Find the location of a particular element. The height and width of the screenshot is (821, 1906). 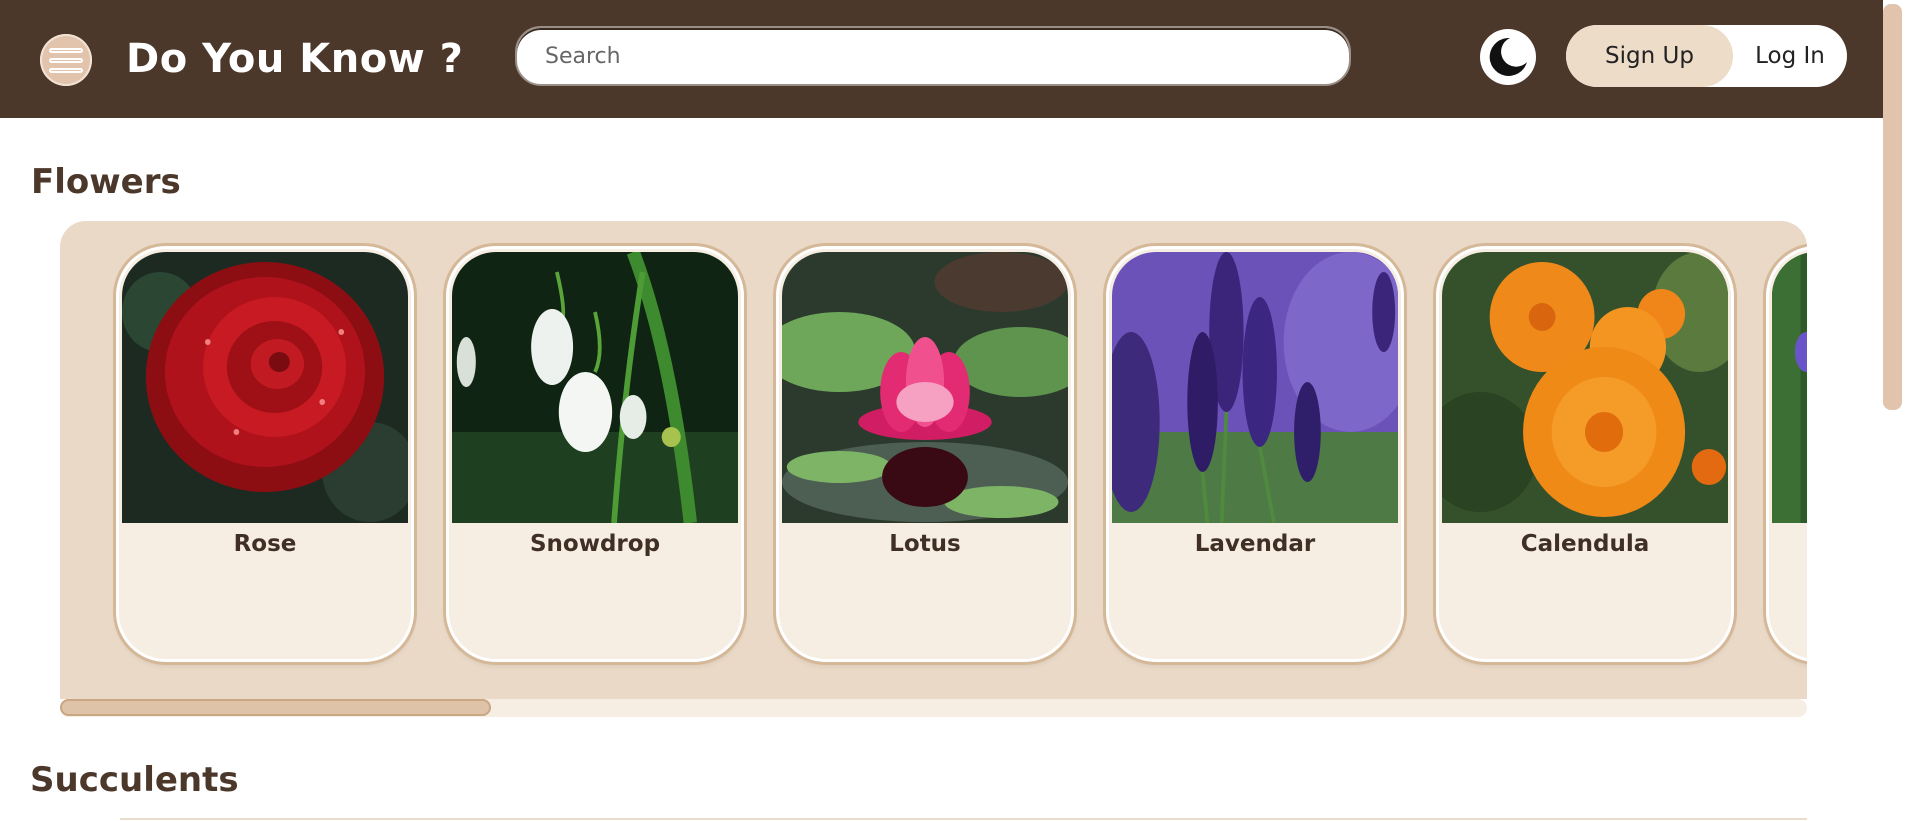

card-rose: Rose is located at coordinates (265, 454).